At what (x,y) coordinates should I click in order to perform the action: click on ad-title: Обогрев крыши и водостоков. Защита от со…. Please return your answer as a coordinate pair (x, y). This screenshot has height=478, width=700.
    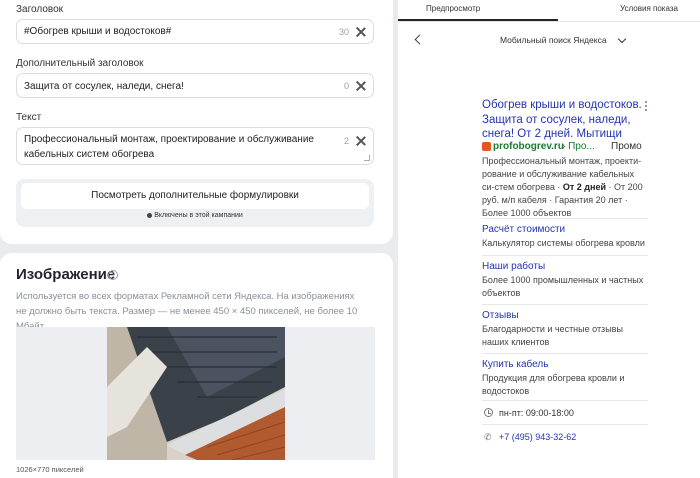
    Looking at the image, I should click on (567, 120).